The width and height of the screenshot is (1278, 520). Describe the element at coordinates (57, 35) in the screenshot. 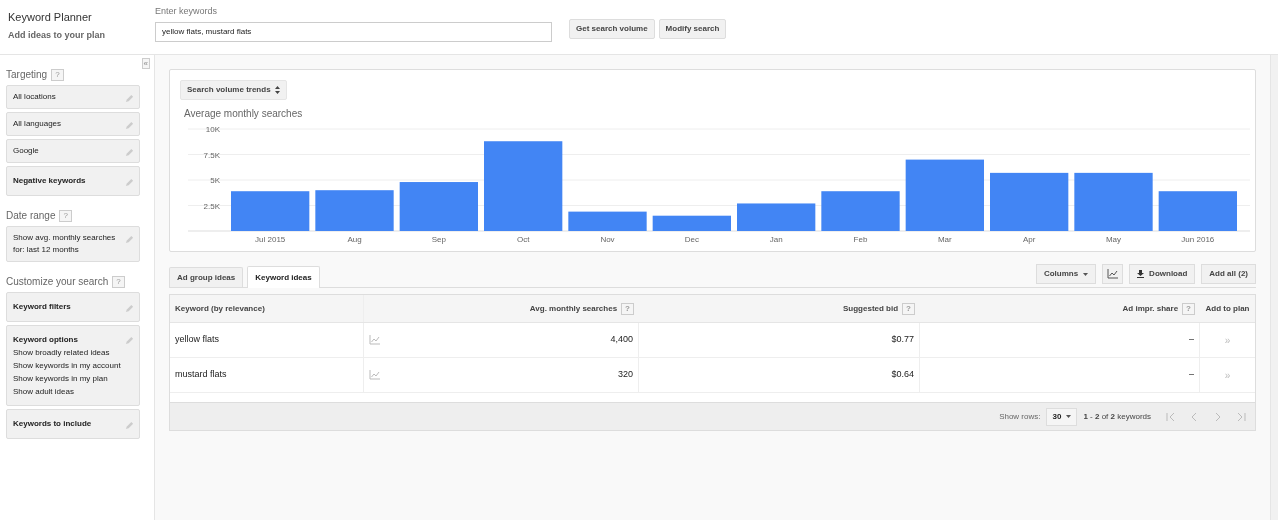

I see `app-subtitle: Add ideas to your plan` at that location.